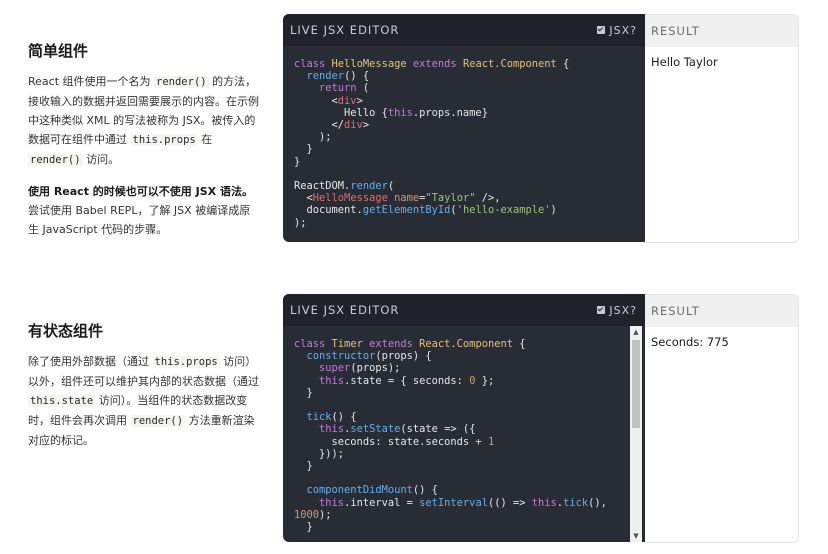 This screenshot has height=554, width=828. I want to click on section-heading: 有状态组件, so click(66, 331).